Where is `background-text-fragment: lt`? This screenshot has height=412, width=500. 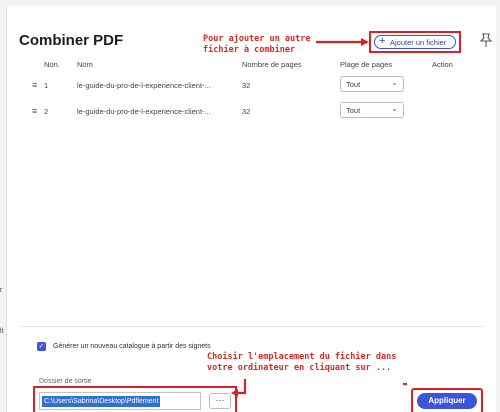 background-text-fragment: lt is located at coordinates (2, 331).